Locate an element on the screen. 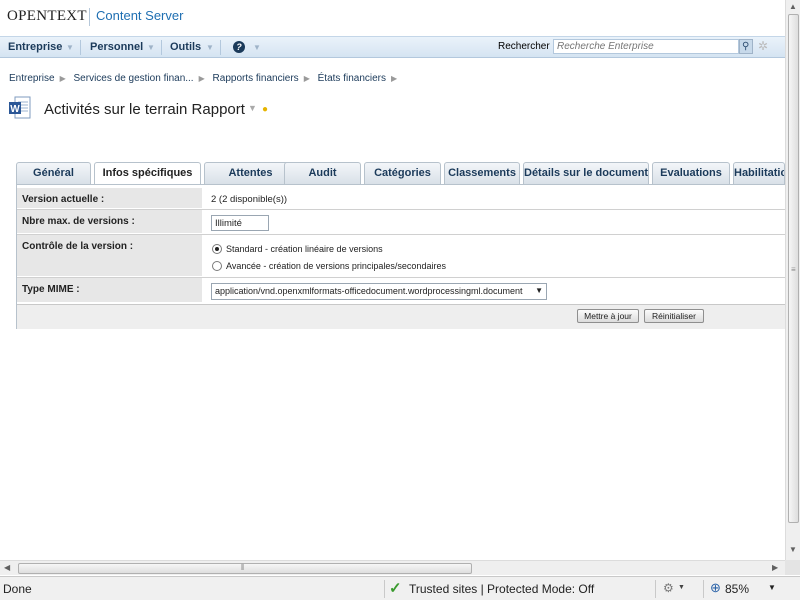  word-document-icon: W is located at coordinates (20, 108).